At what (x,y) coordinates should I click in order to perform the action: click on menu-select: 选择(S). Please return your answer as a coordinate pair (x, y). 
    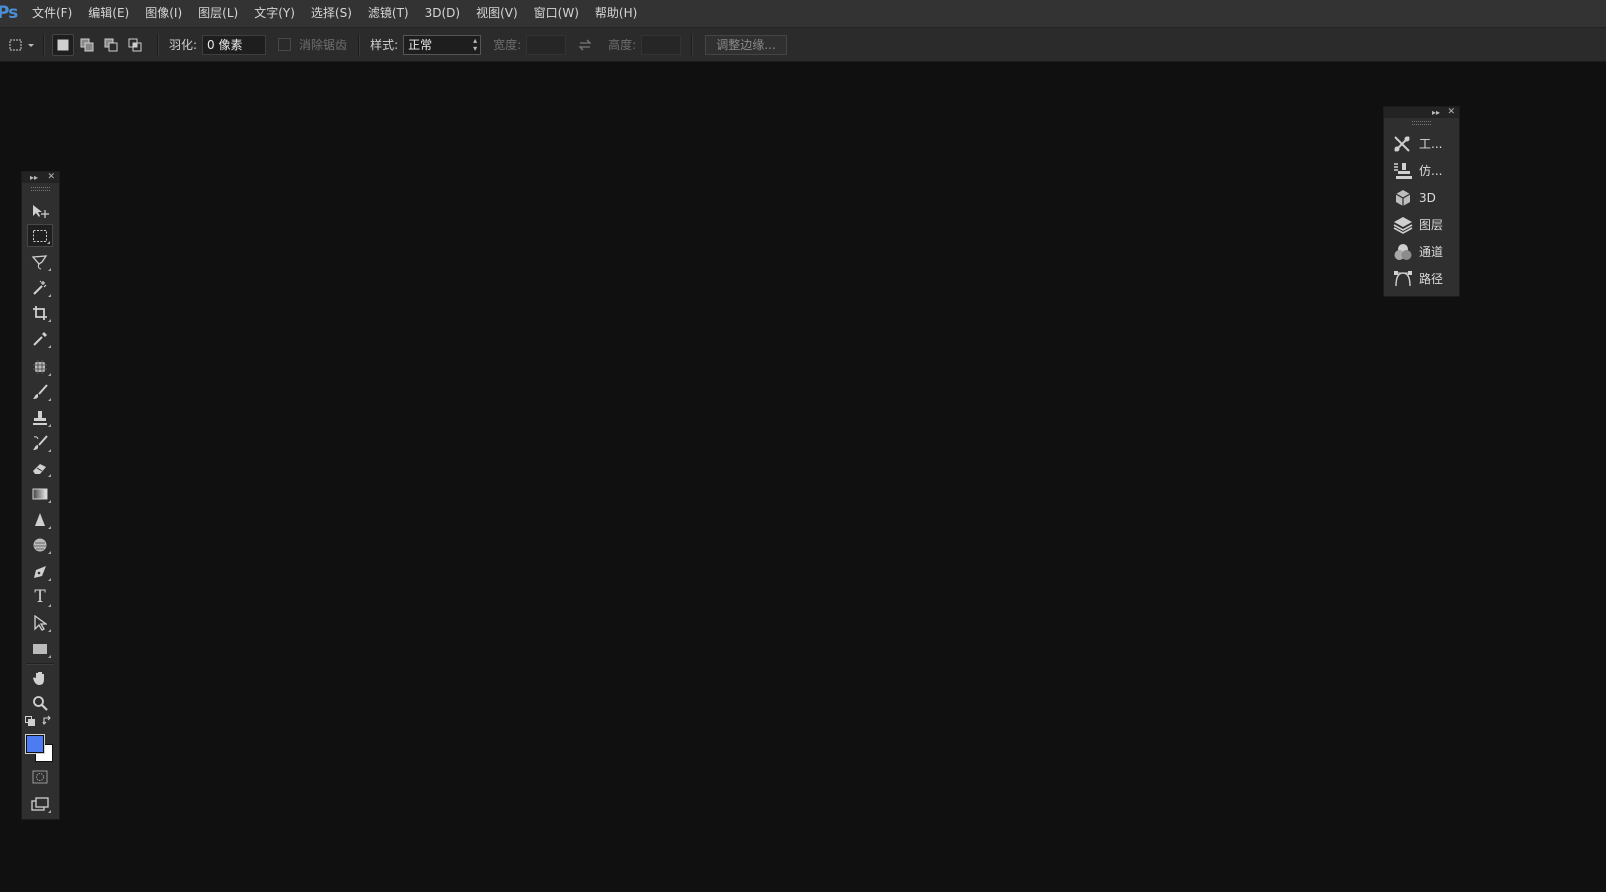
    Looking at the image, I should click on (331, 13).